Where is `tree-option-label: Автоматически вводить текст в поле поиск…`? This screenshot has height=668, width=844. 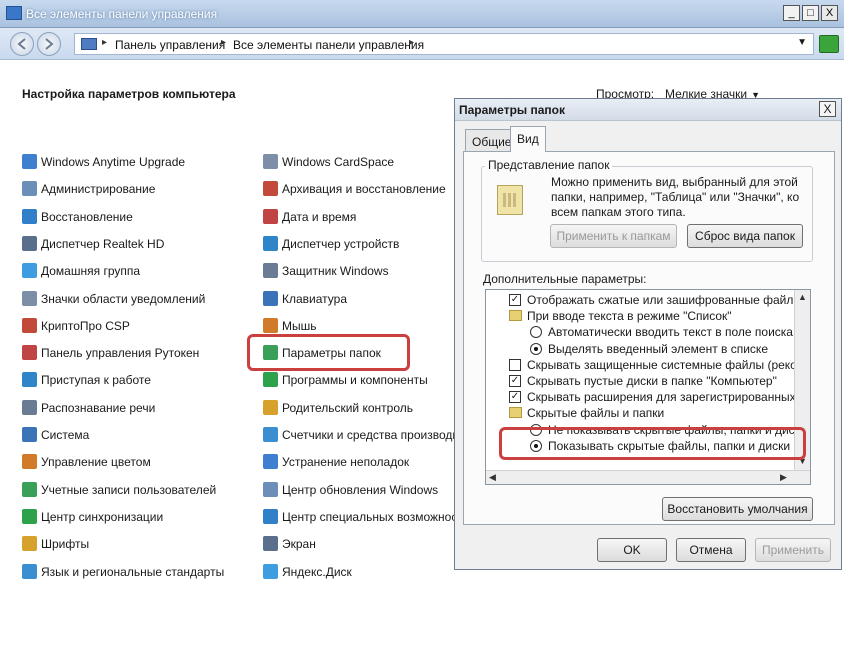
tree-option-label: Автоматически вводить текст в поле поиск… is located at coordinates (670, 332).